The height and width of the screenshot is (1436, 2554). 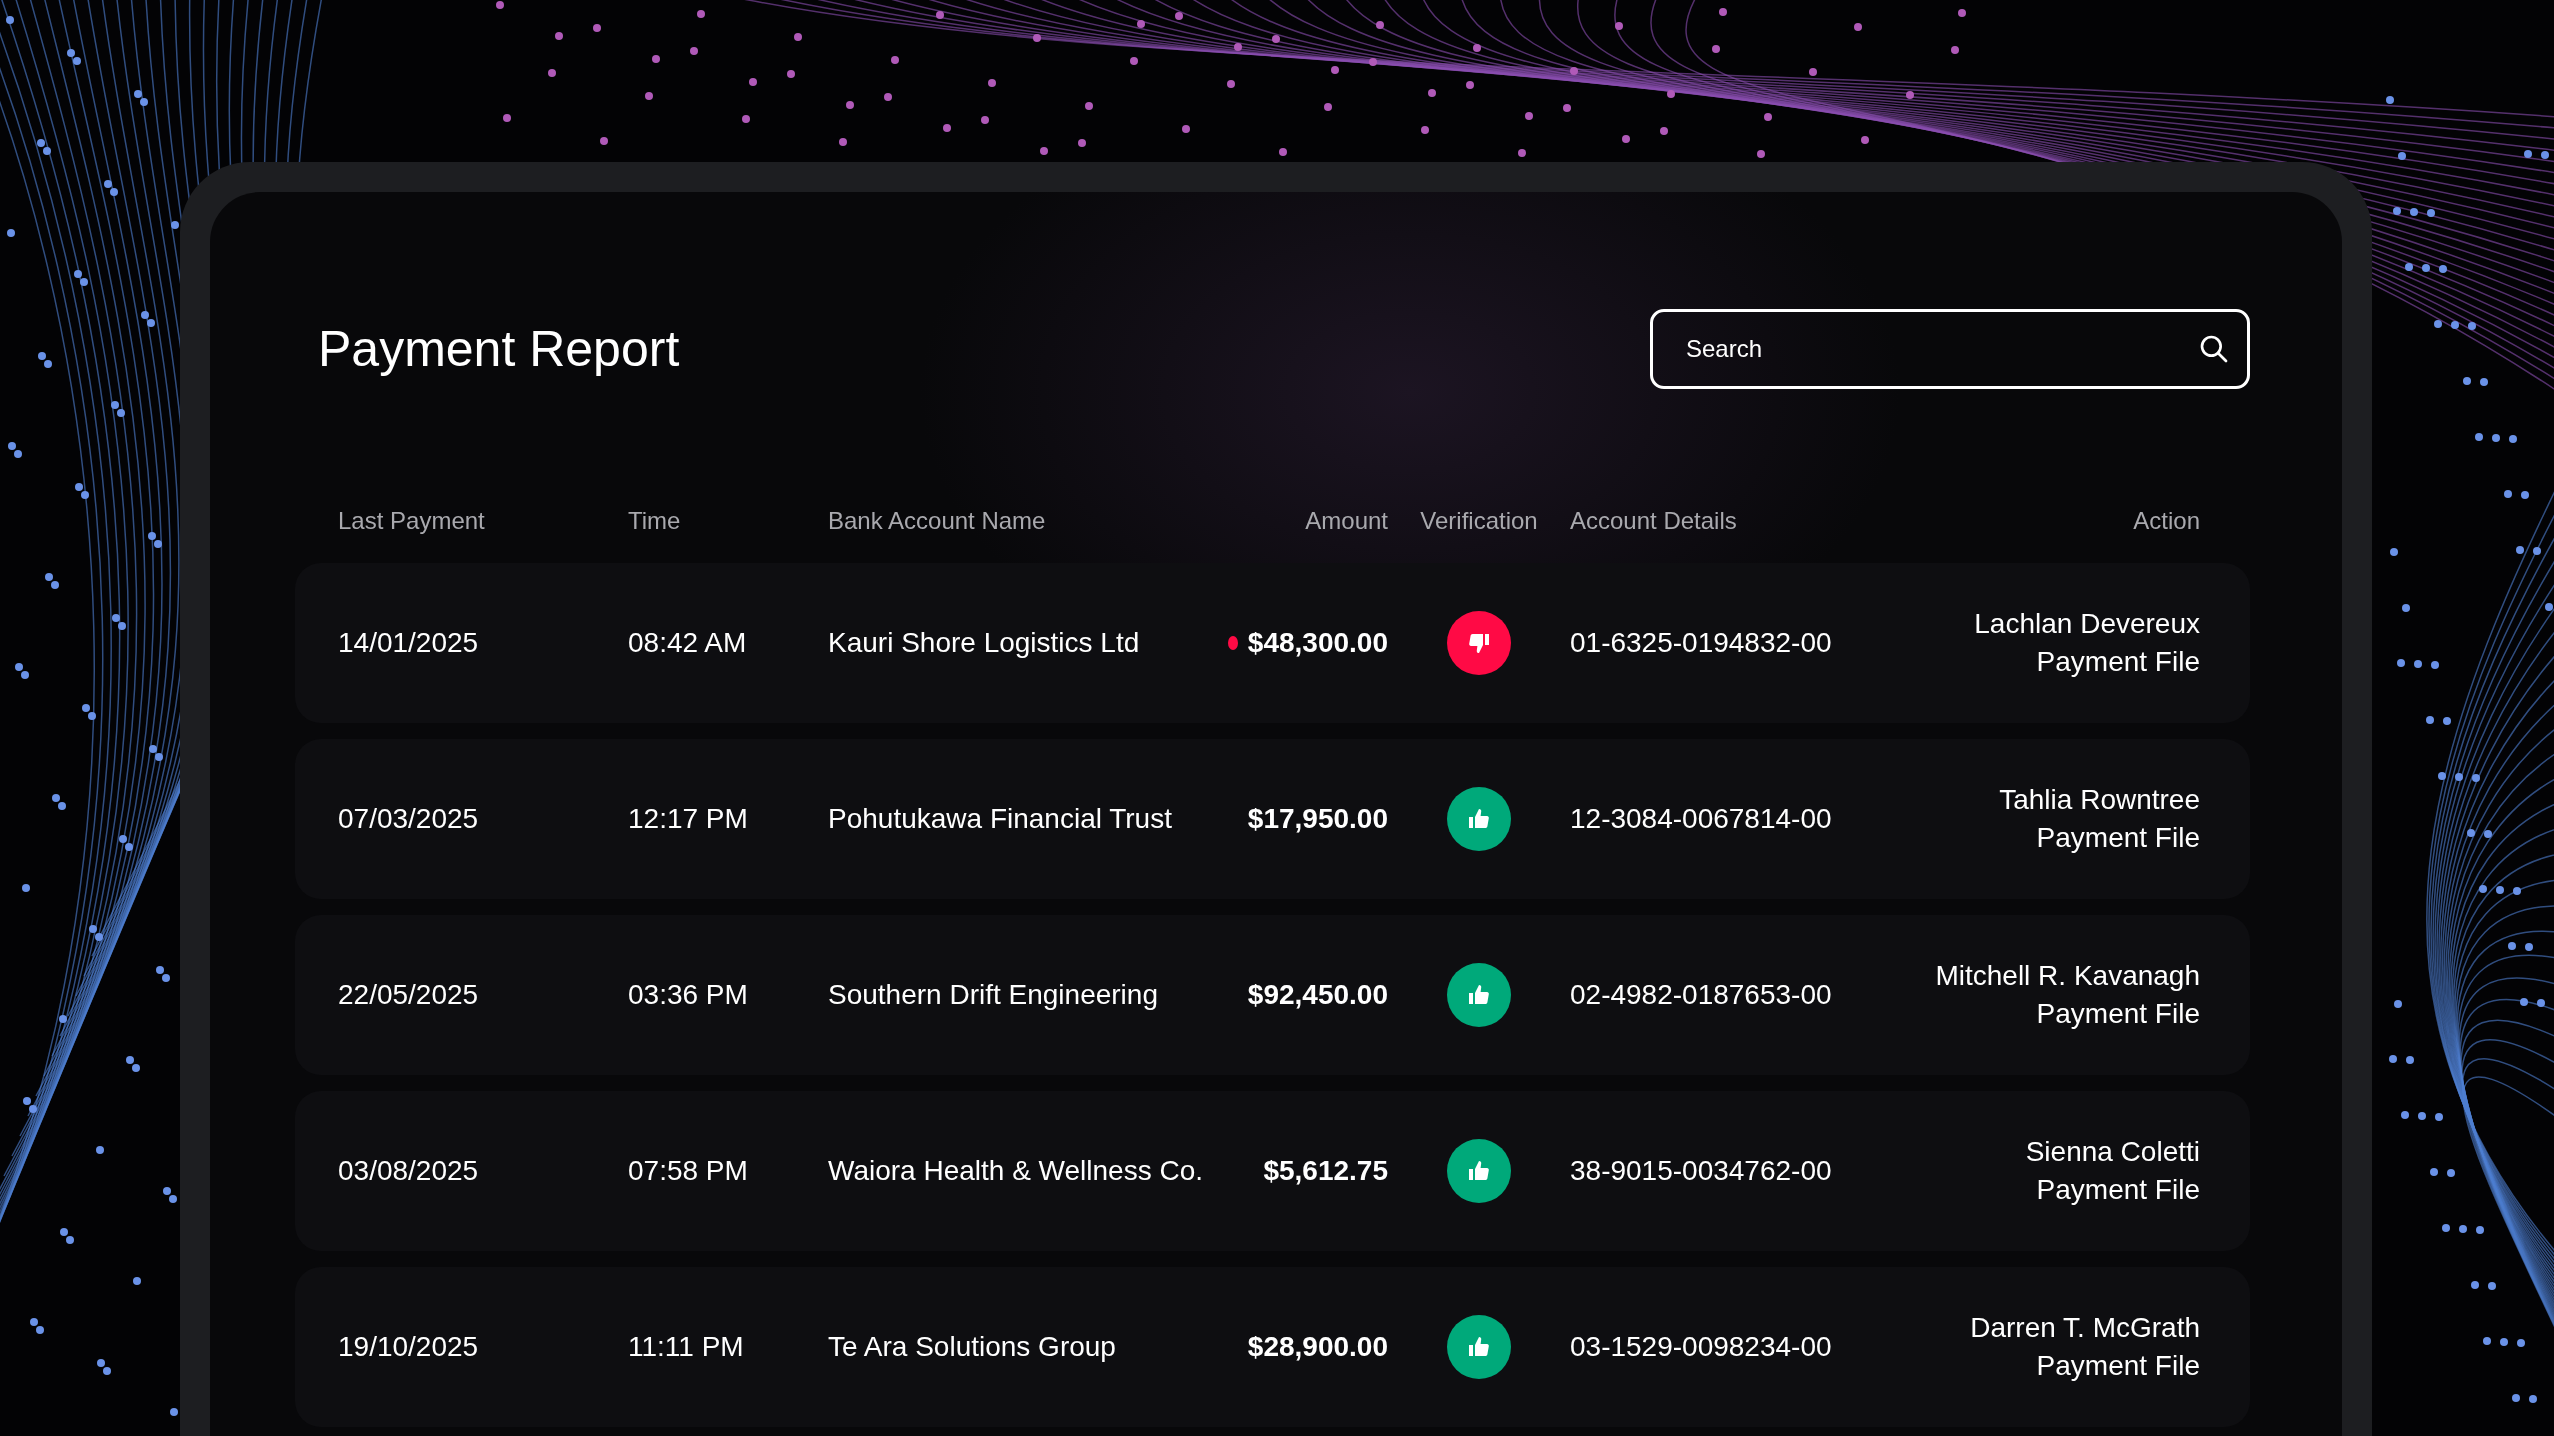 What do you see at coordinates (1701, 1347) in the screenshot?
I see `account-number-cell-text: 03-1529-0098234-00` at bounding box center [1701, 1347].